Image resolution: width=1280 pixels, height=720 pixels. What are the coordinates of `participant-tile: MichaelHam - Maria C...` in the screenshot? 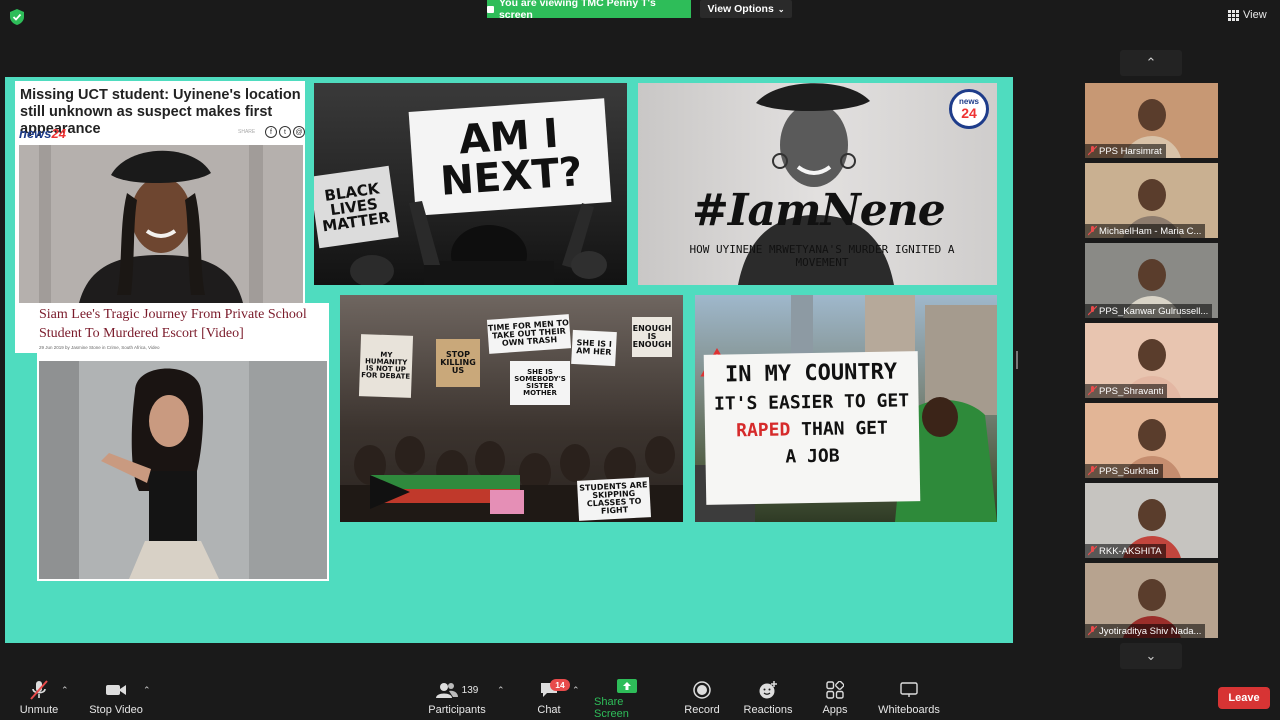 It's located at (1151, 200).